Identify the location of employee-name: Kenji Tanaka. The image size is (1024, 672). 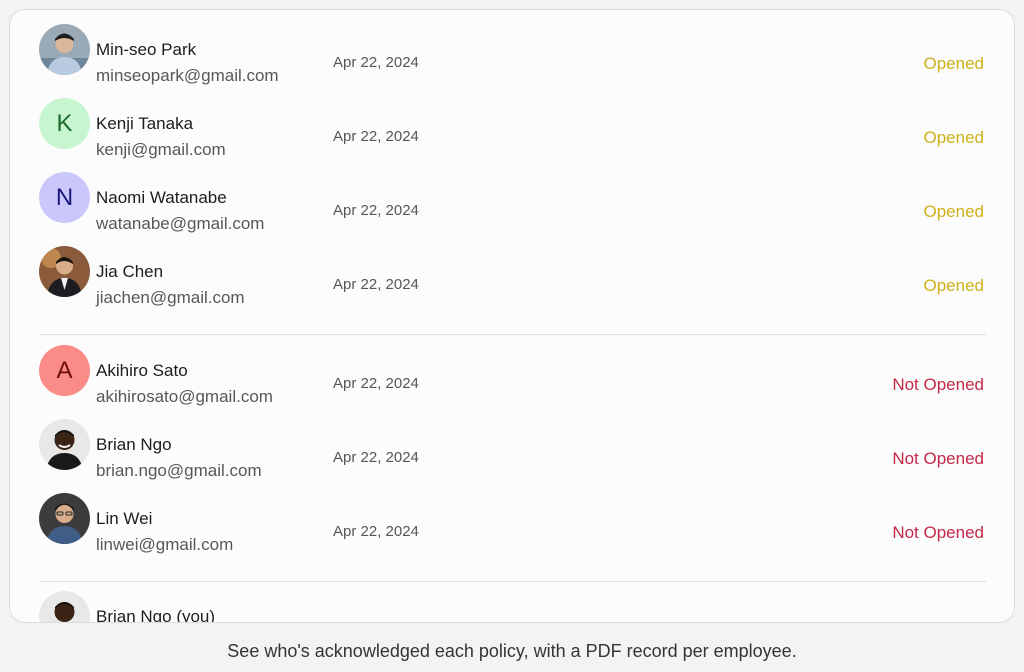
(145, 123).